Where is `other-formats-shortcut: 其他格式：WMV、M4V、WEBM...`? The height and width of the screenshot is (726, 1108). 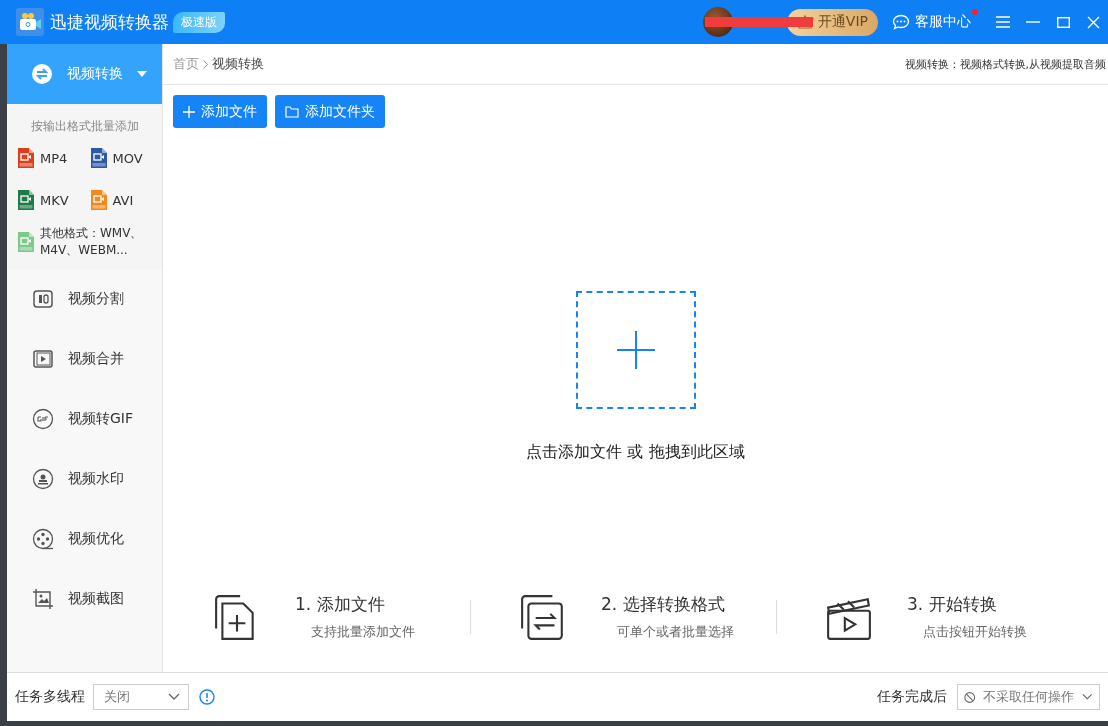
other-formats-shortcut: 其他格式：WMV、M4V、WEBM... is located at coordinates (84, 240).